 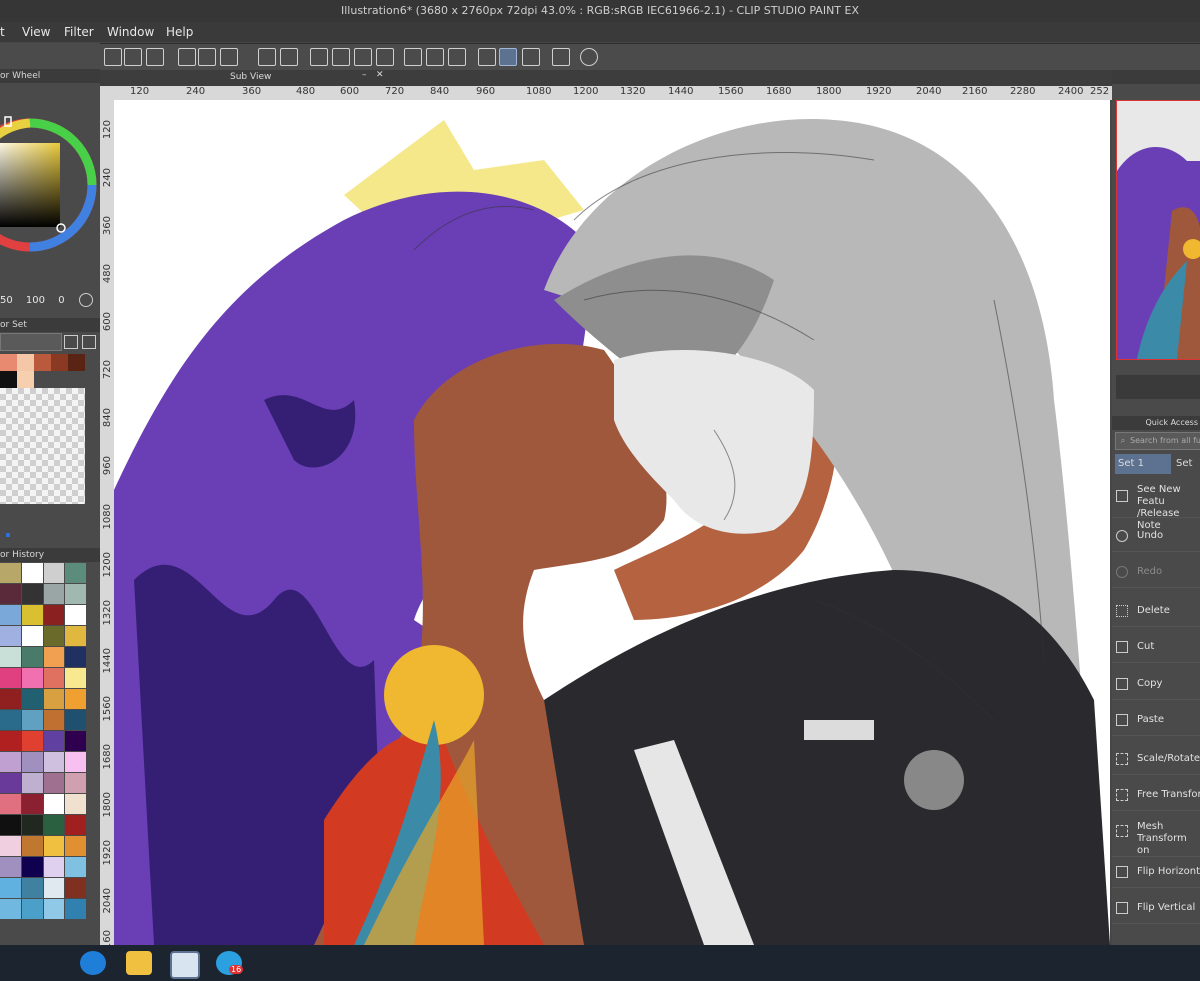 I want to click on qa-item-paste: Paste, so click(x=1156, y=721).